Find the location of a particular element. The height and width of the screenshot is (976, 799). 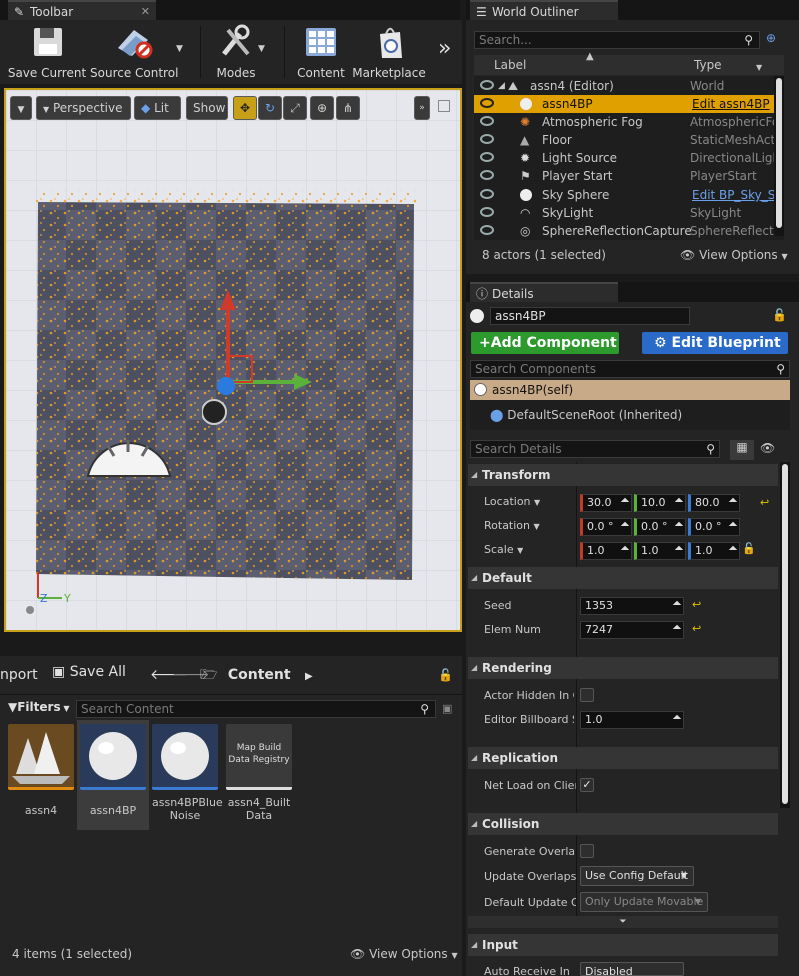

section-rendering: Rendering is located at coordinates (623, 668).